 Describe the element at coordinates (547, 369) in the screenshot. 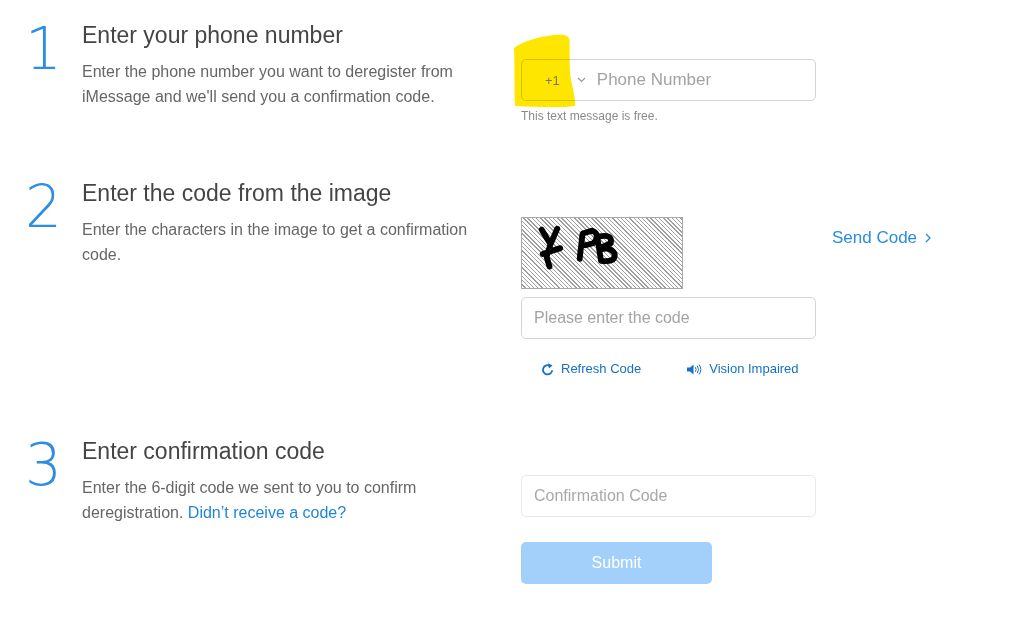

I see `refresh-icon` at that location.